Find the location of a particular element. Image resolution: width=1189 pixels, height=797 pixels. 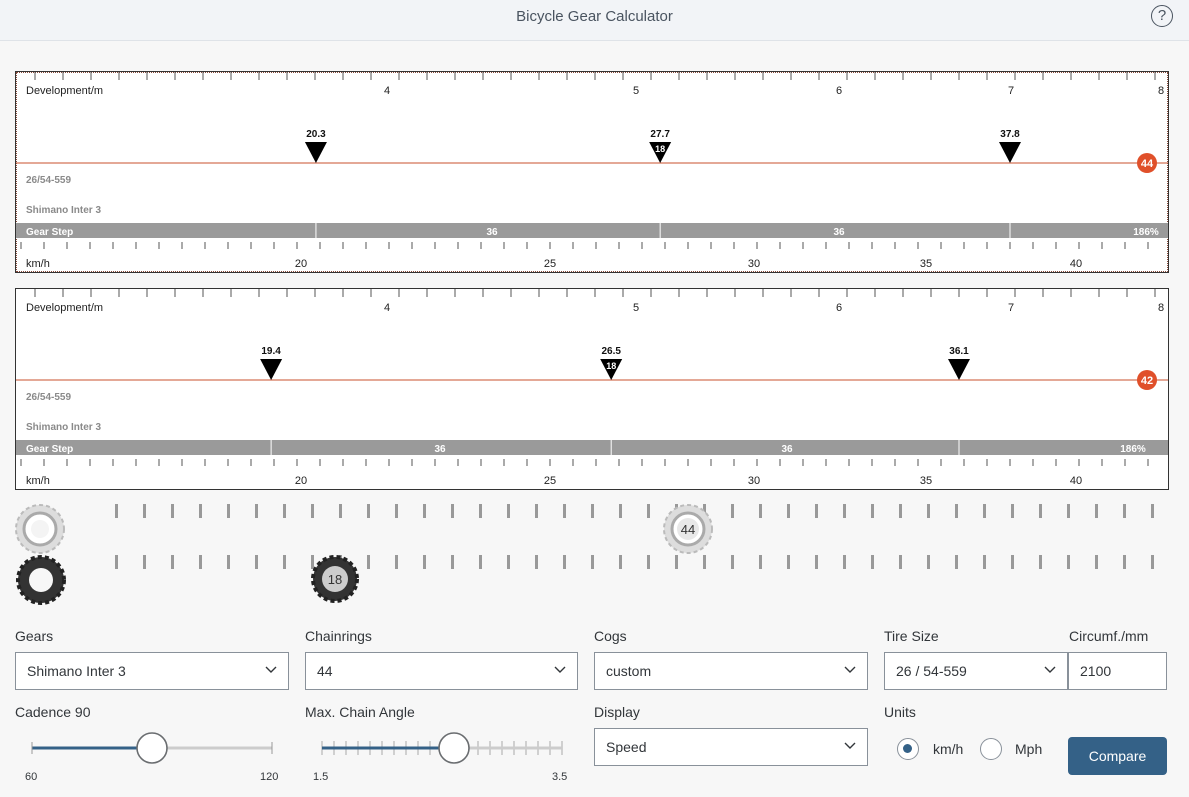

selected-chainring-label: 44 is located at coordinates (688, 529).